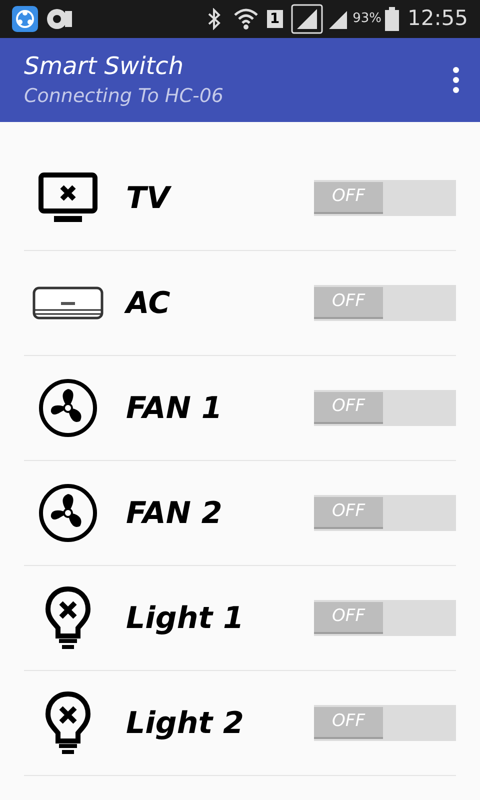 The height and width of the screenshot is (800, 480). Describe the element at coordinates (185, 619) in the screenshot. I see `device-name: Light 1` at that location.